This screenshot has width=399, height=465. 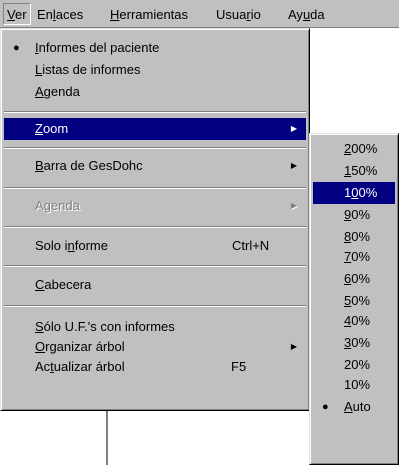 What do you see at coordinates (238, 15) in the screenshot?
I see `menu-usuario: Usuario` at bounding box center [238, 15].